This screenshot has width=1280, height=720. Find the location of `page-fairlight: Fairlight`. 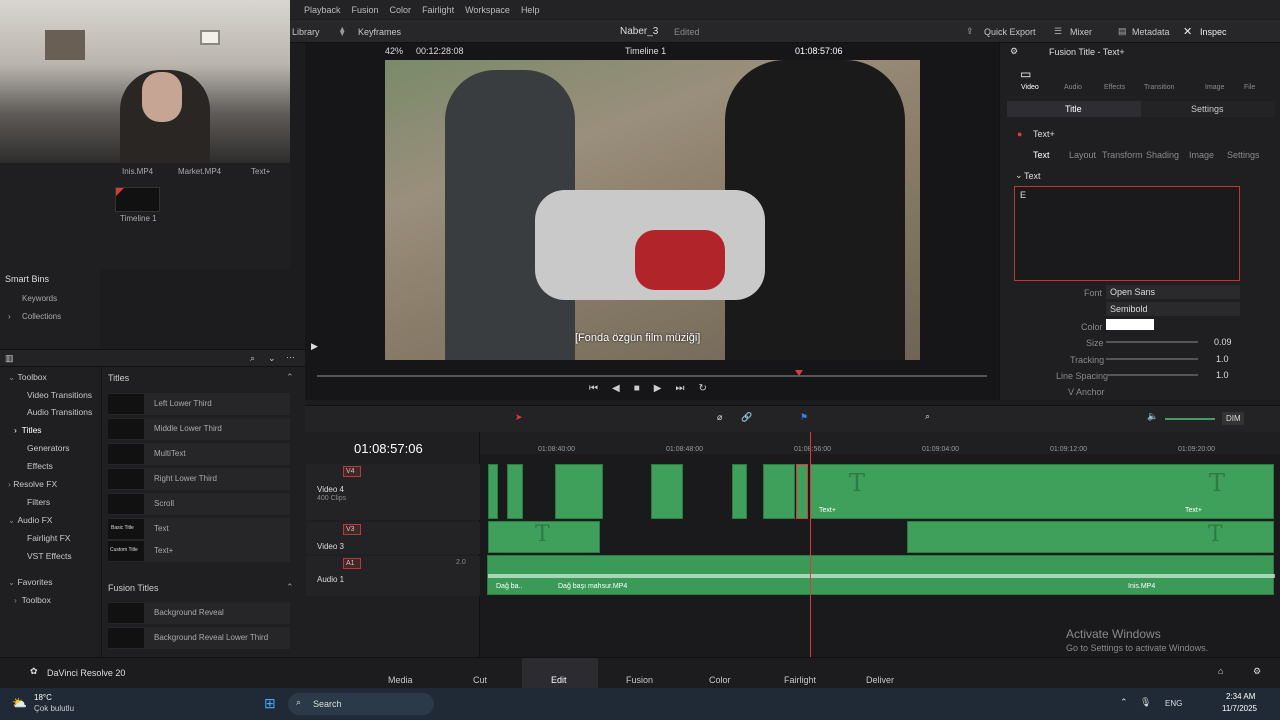

page-fairlight: Fairlight is located at coordinates (800, 680).